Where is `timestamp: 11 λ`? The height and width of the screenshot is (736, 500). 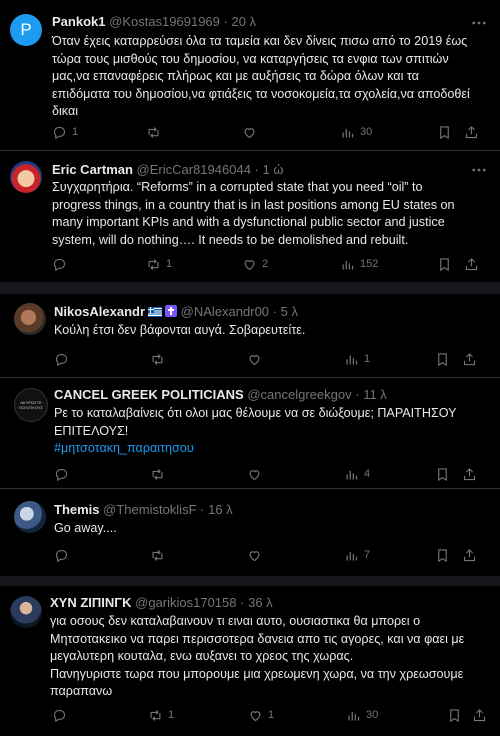 timestamp: 11 λ is located at coordinates (375, 394).